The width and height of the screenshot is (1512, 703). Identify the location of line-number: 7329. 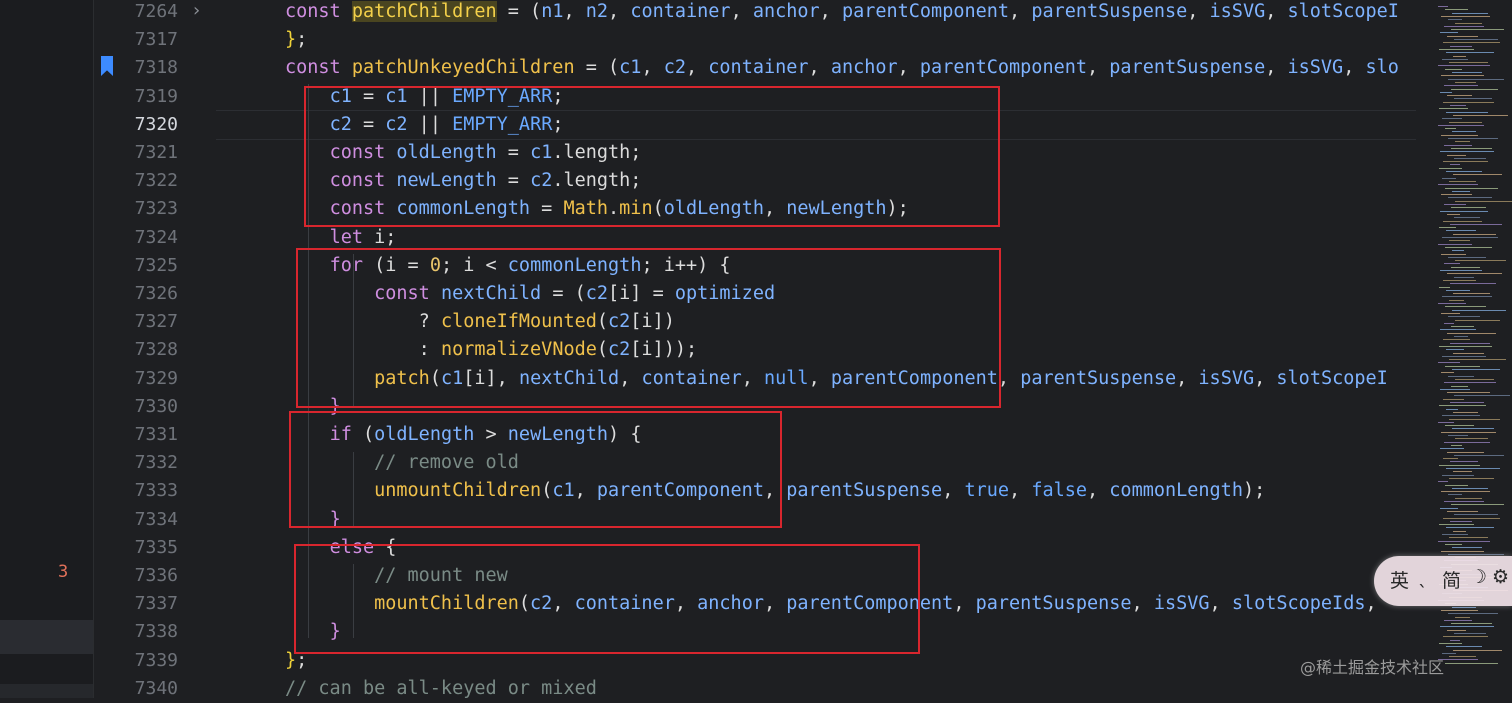
(136, 379).